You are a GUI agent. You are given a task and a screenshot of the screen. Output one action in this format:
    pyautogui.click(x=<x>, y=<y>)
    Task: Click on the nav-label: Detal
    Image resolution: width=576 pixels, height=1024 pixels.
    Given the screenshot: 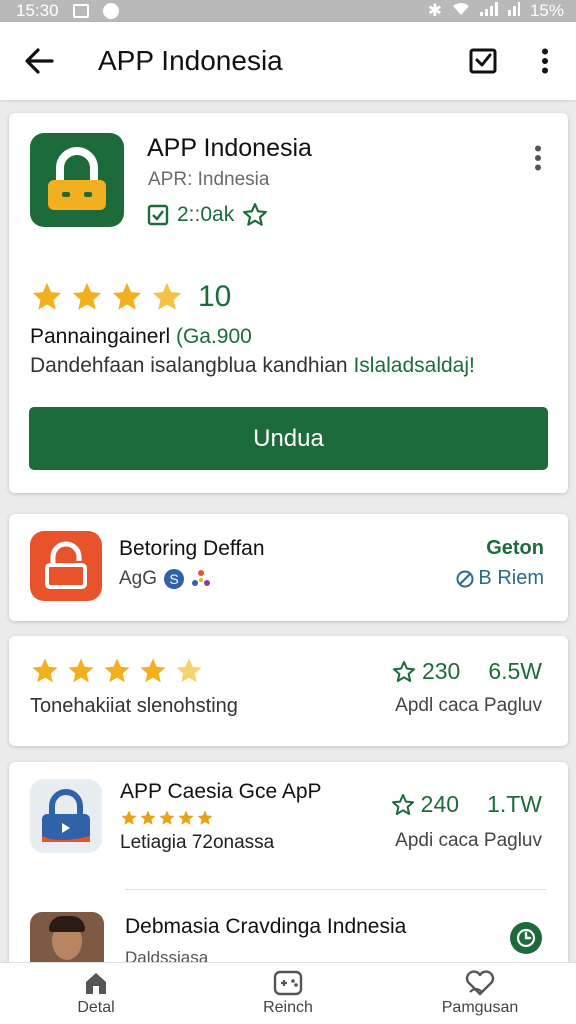 What is the action you would take?
    pyautogui.click(x=96, y=1007)
    